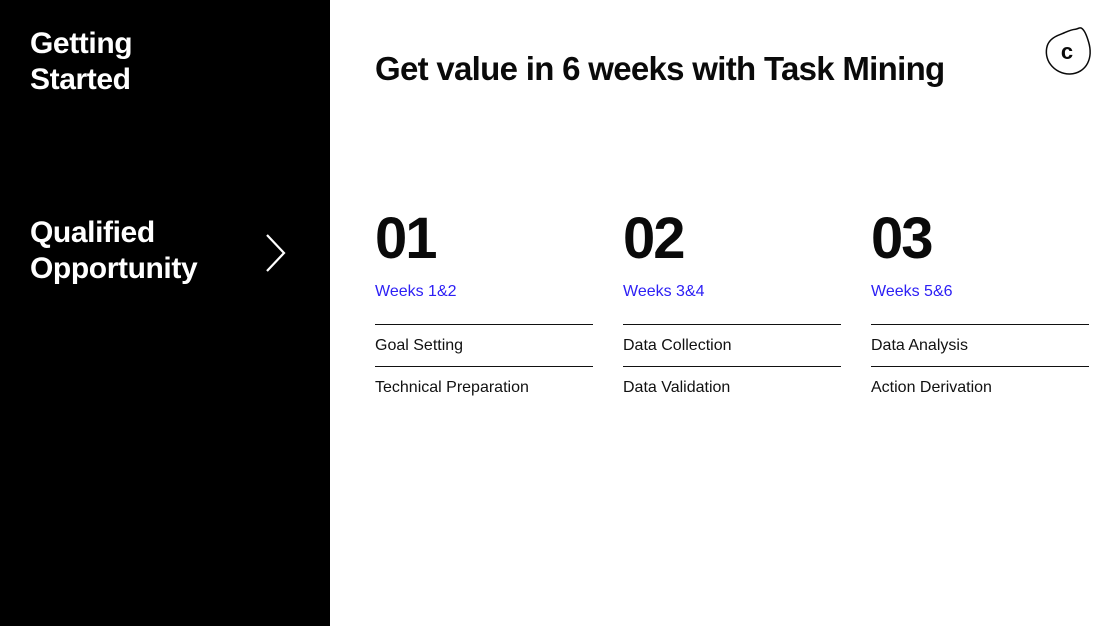 Image resolution: width=1120 pixels, height=626 pixels. Describe the element at coordinates (484, 387) in the screenshot. I see `column-item: Technical Preparation` at that location.